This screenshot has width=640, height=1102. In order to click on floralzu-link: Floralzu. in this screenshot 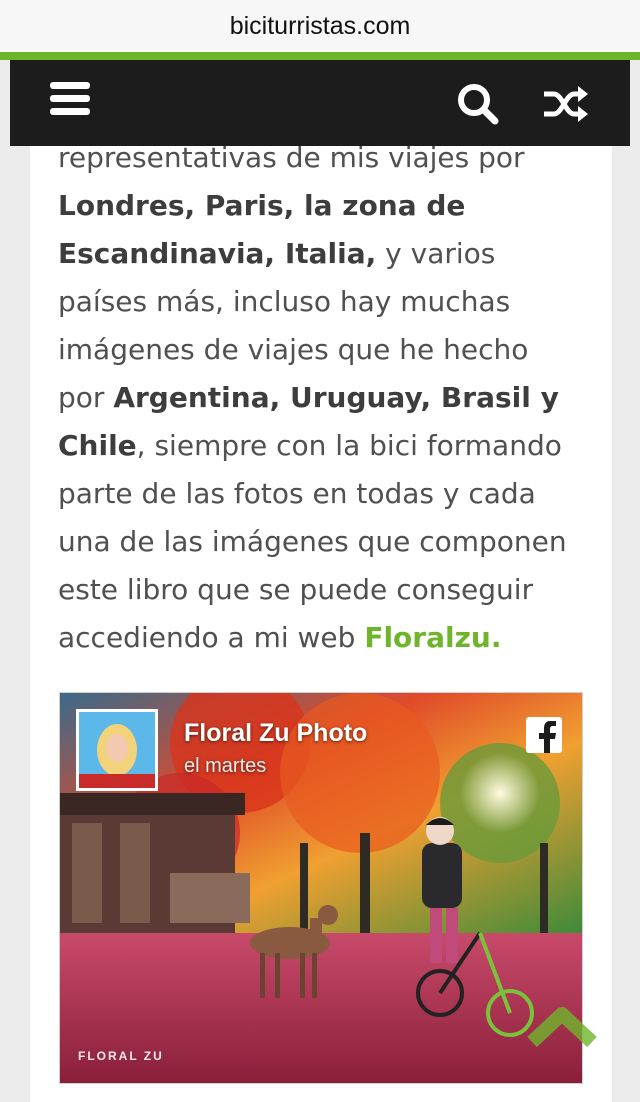, I will do `click(432, 637)`.